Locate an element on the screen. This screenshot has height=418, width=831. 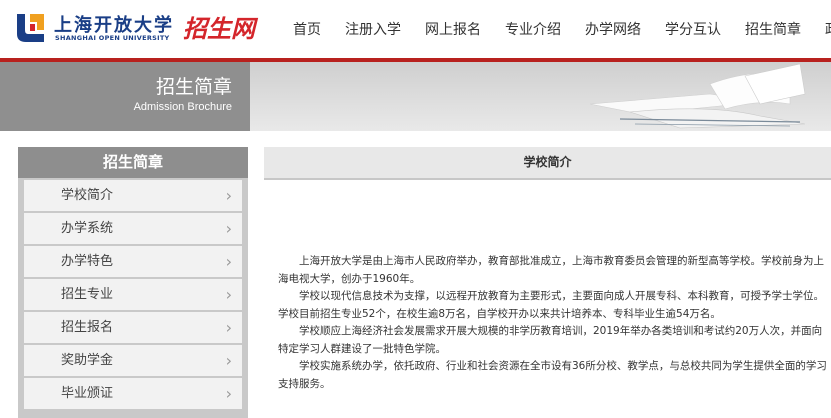
content-header: 学校简介 is located at coordinates (547, 163).